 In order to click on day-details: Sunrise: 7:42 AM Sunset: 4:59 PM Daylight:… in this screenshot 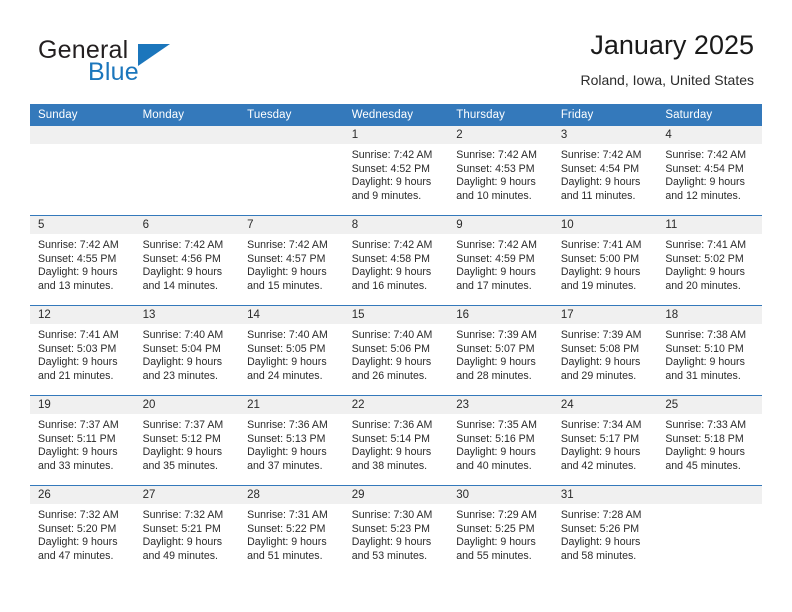, I will do `click(500, 263)`.